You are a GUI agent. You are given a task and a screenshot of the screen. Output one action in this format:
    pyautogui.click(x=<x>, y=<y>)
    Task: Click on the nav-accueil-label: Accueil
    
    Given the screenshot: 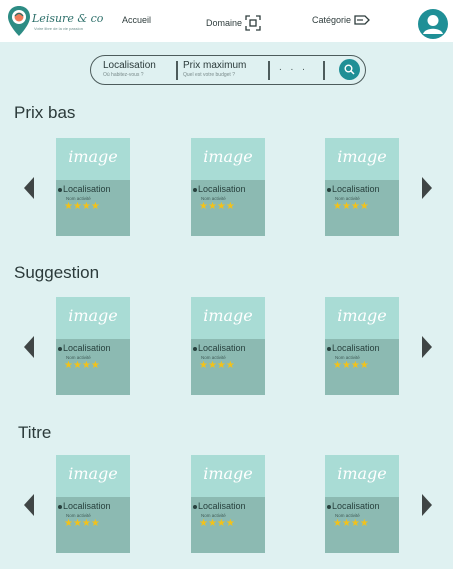 What is the action you would take?
    pyautogui.click(x=137, y=20)
    